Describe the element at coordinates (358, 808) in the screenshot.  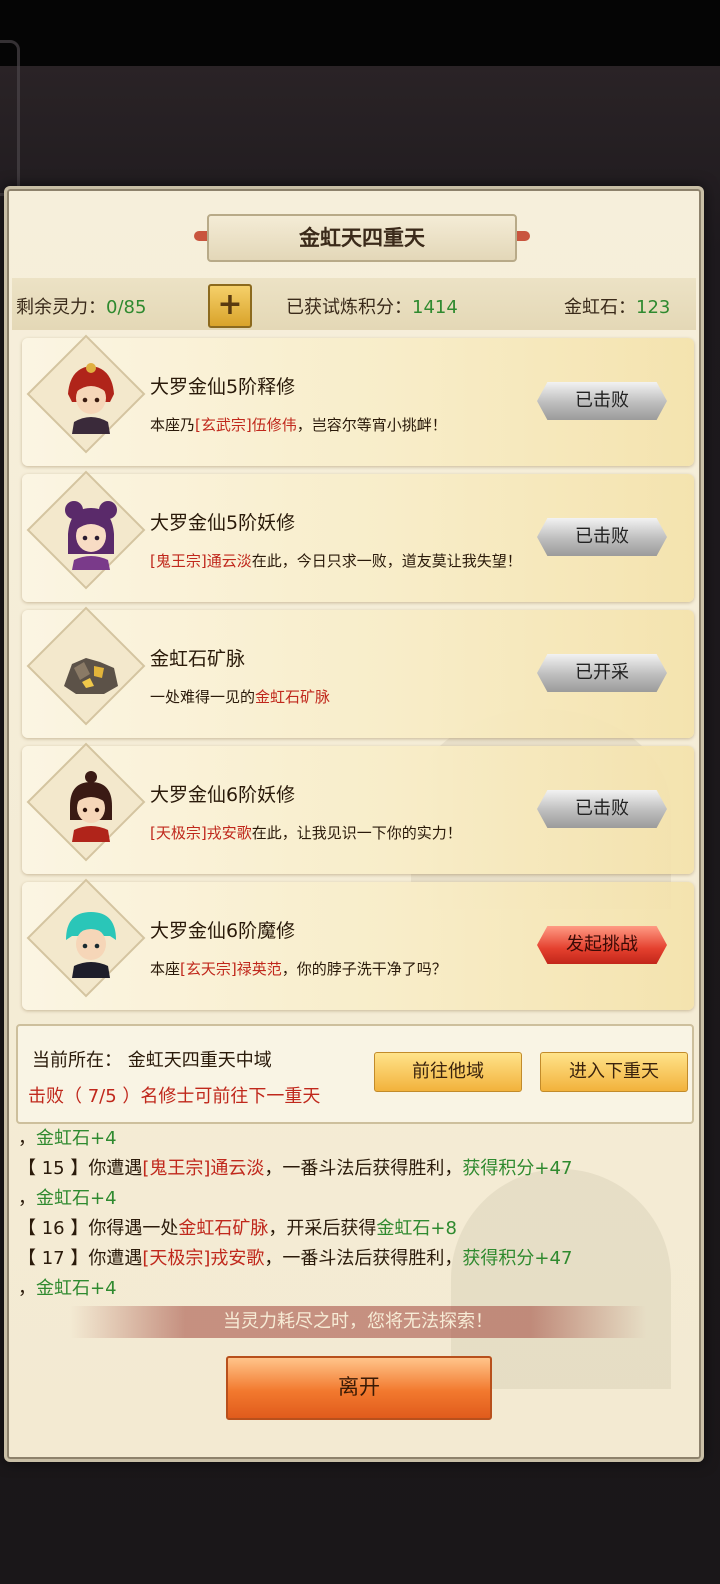
I see `encounter-card: 大罗金仙6阶妖修 [天极宗]戎安歌在此，让我见识一下你的实力！ 已击败` at that location.